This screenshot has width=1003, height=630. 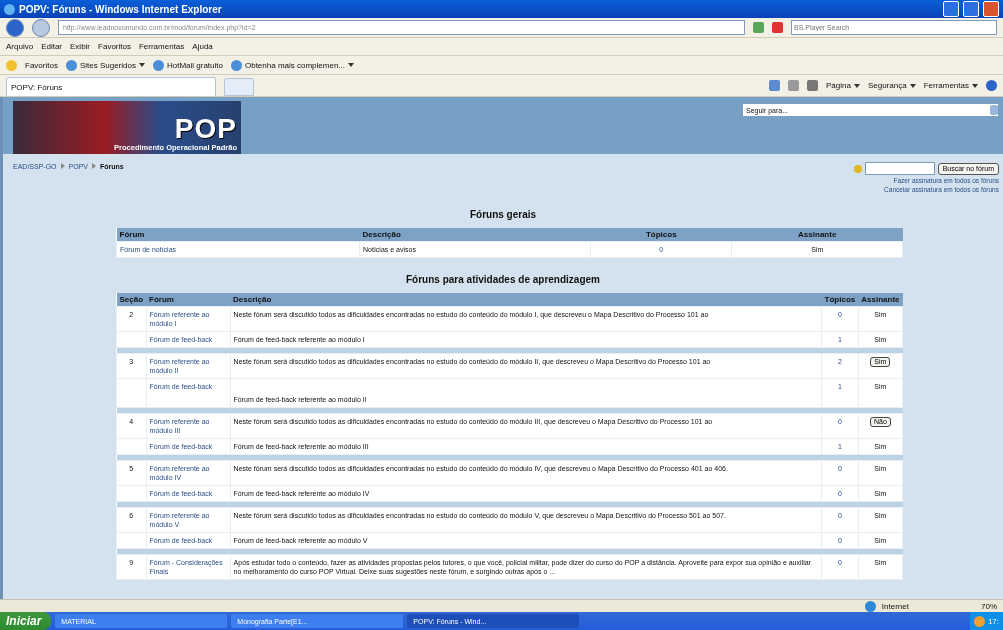 I want to click on browser-tab: POPV: Fóruns, so click(x=111, y=86).